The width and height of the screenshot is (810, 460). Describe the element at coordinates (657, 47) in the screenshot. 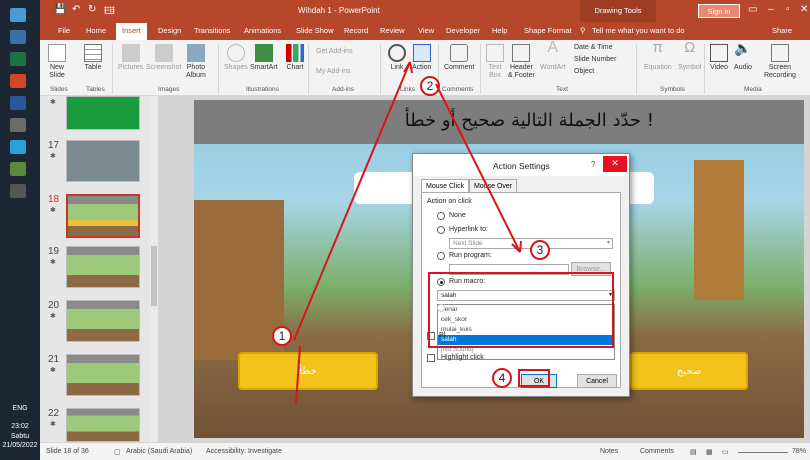

I see `pi-icon: π` at that location.